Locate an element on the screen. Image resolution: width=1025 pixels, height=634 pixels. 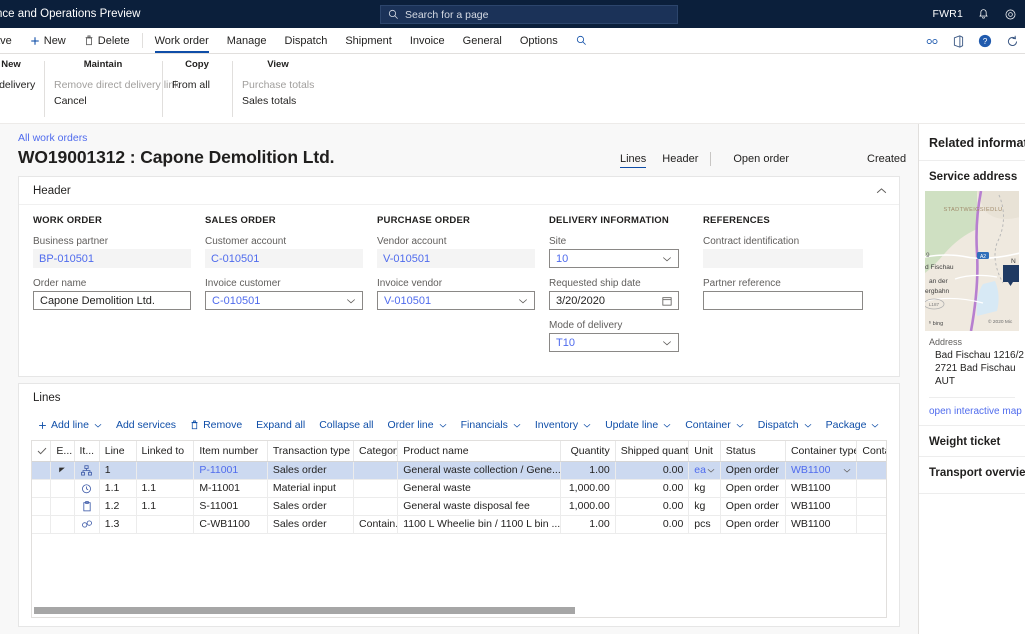
grid-scrollbar-thumb is located at coordinates (305, 610).